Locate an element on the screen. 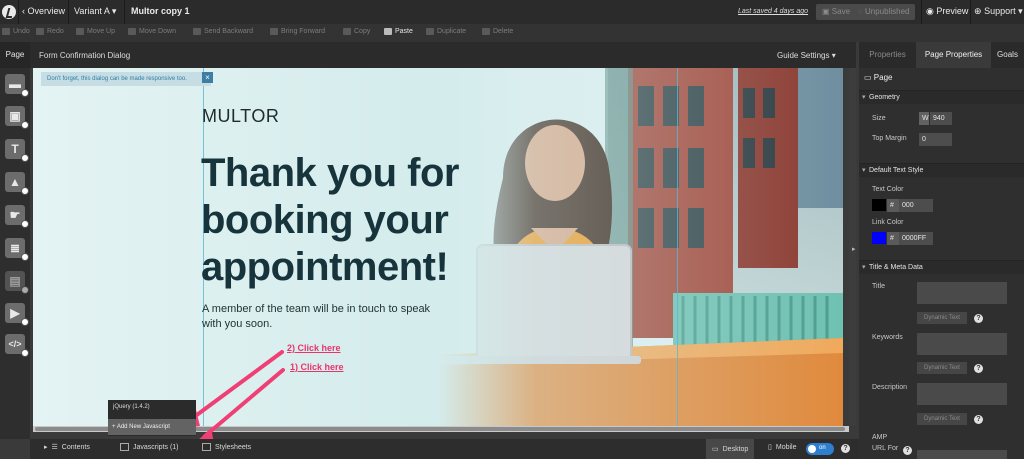 This screenshot has height=459, width=1024. link-color-label: Link Color is located at coordinates (888, 222).